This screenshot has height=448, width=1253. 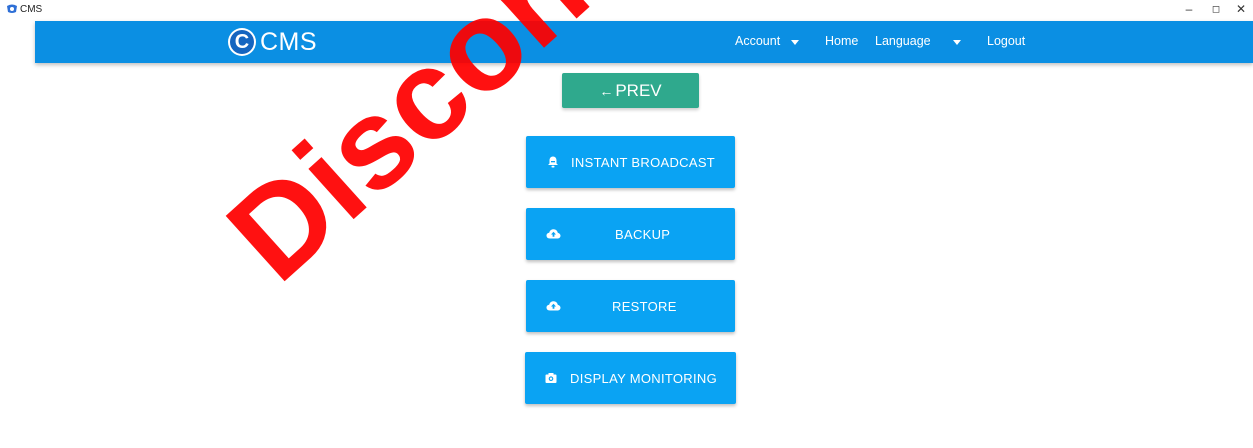 I want to click on brand-mark-icon: C, so click(x=242, y=42).